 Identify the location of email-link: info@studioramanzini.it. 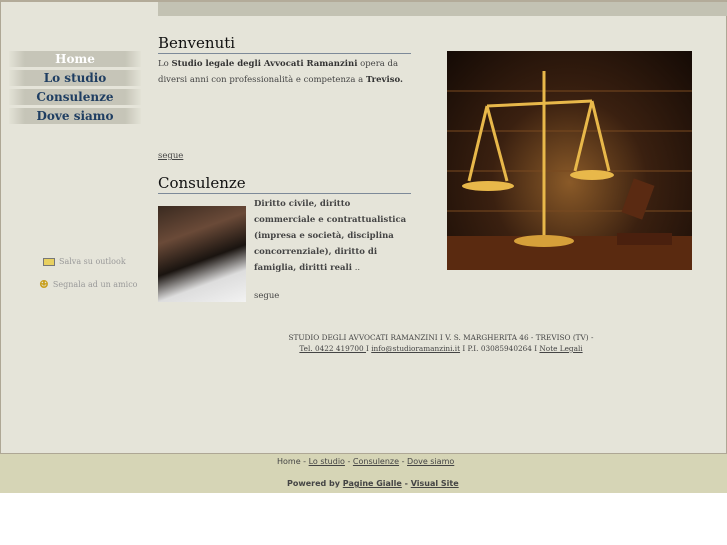
(415, 348).